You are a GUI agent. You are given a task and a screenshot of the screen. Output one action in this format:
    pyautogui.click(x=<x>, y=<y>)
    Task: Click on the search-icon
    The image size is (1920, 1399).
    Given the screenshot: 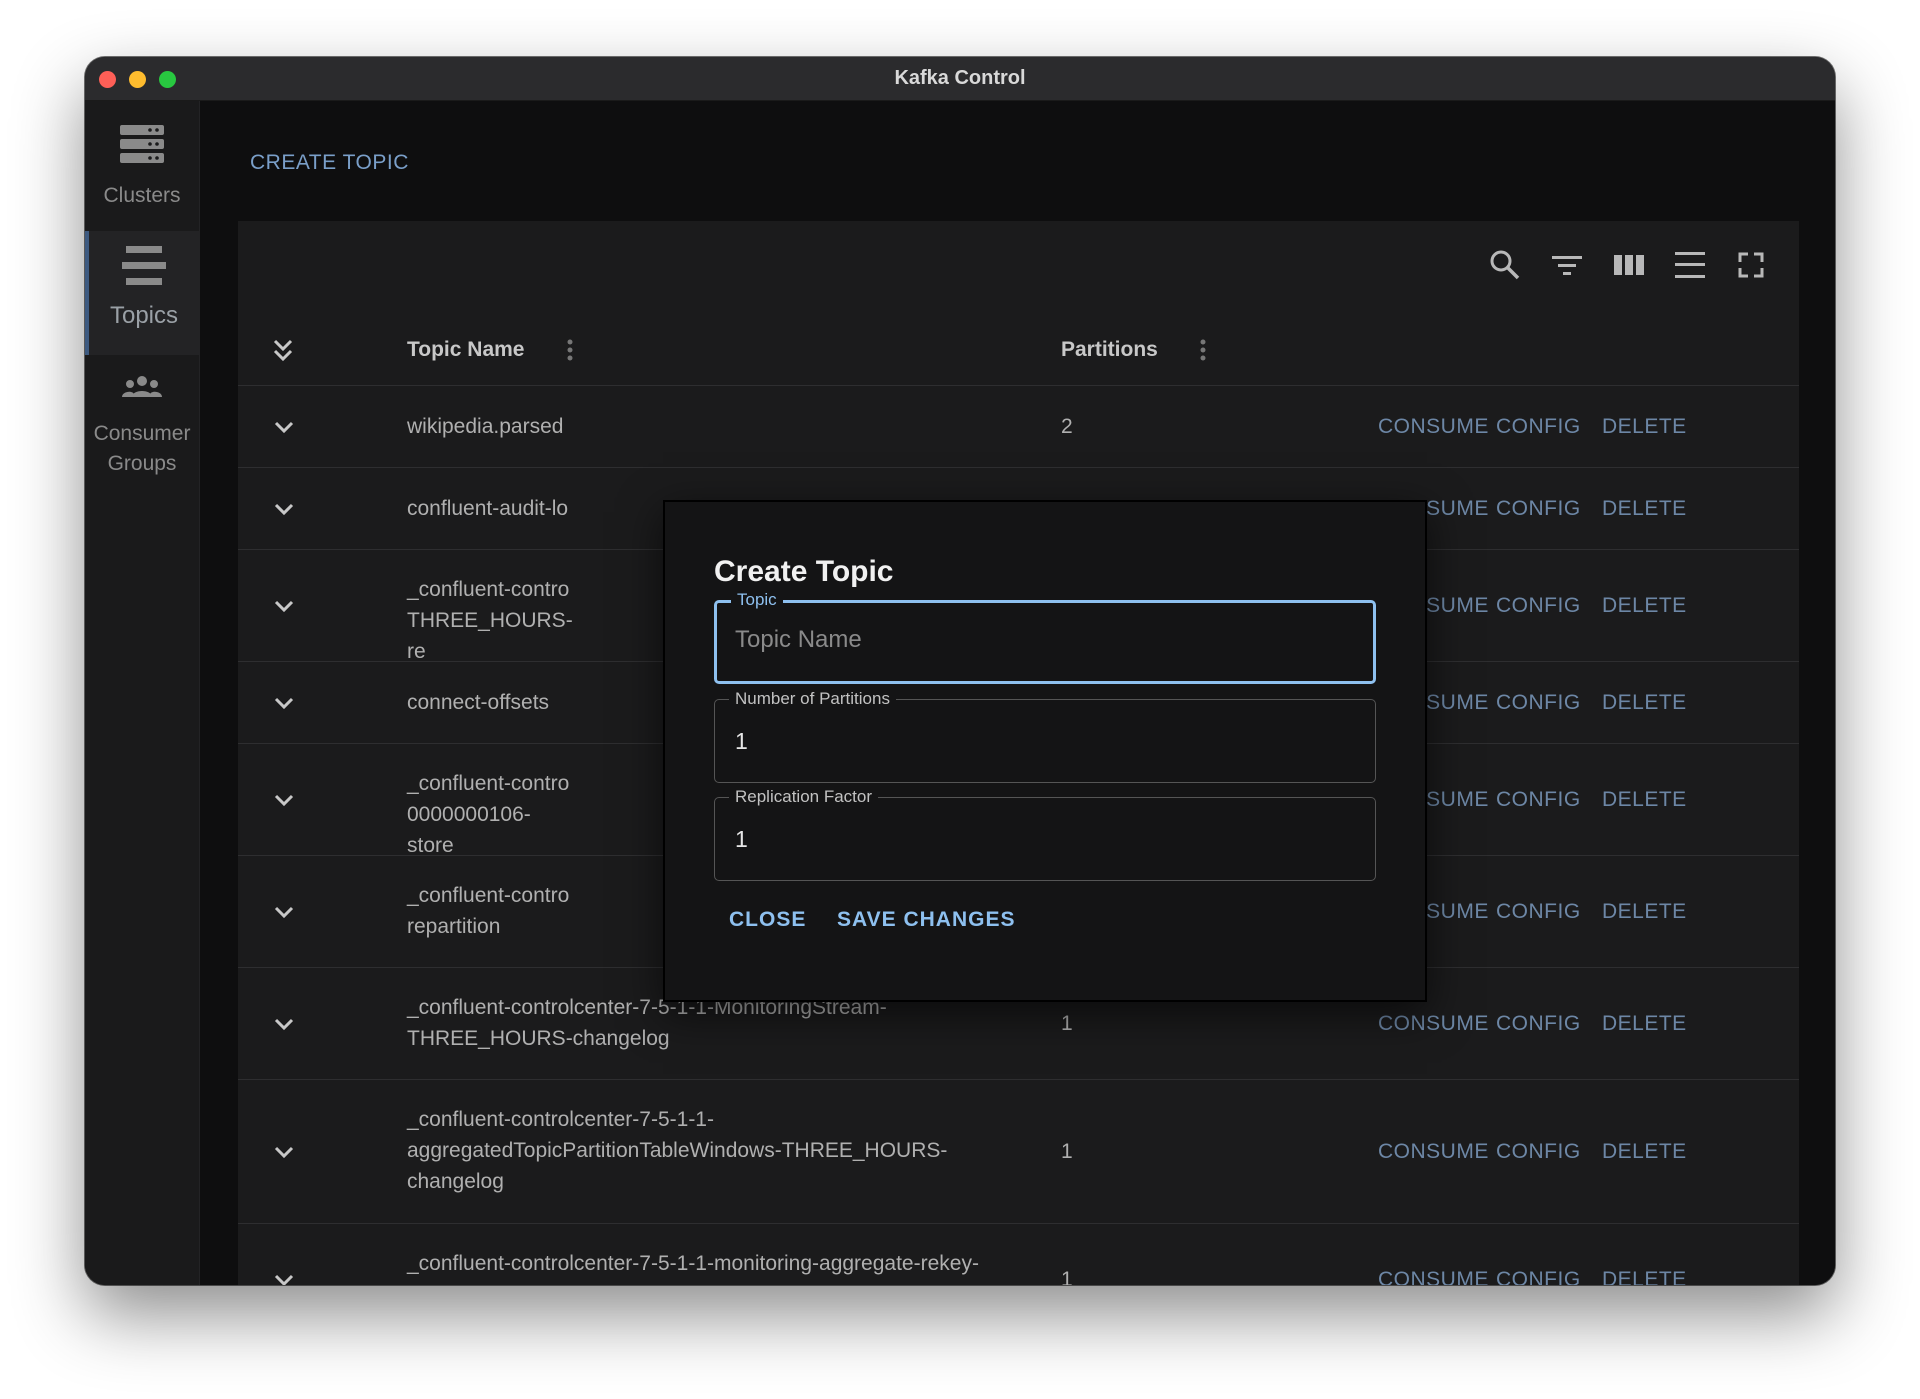 What is the action you would take?
    pyautogui.click(x=1505, y=265)
    